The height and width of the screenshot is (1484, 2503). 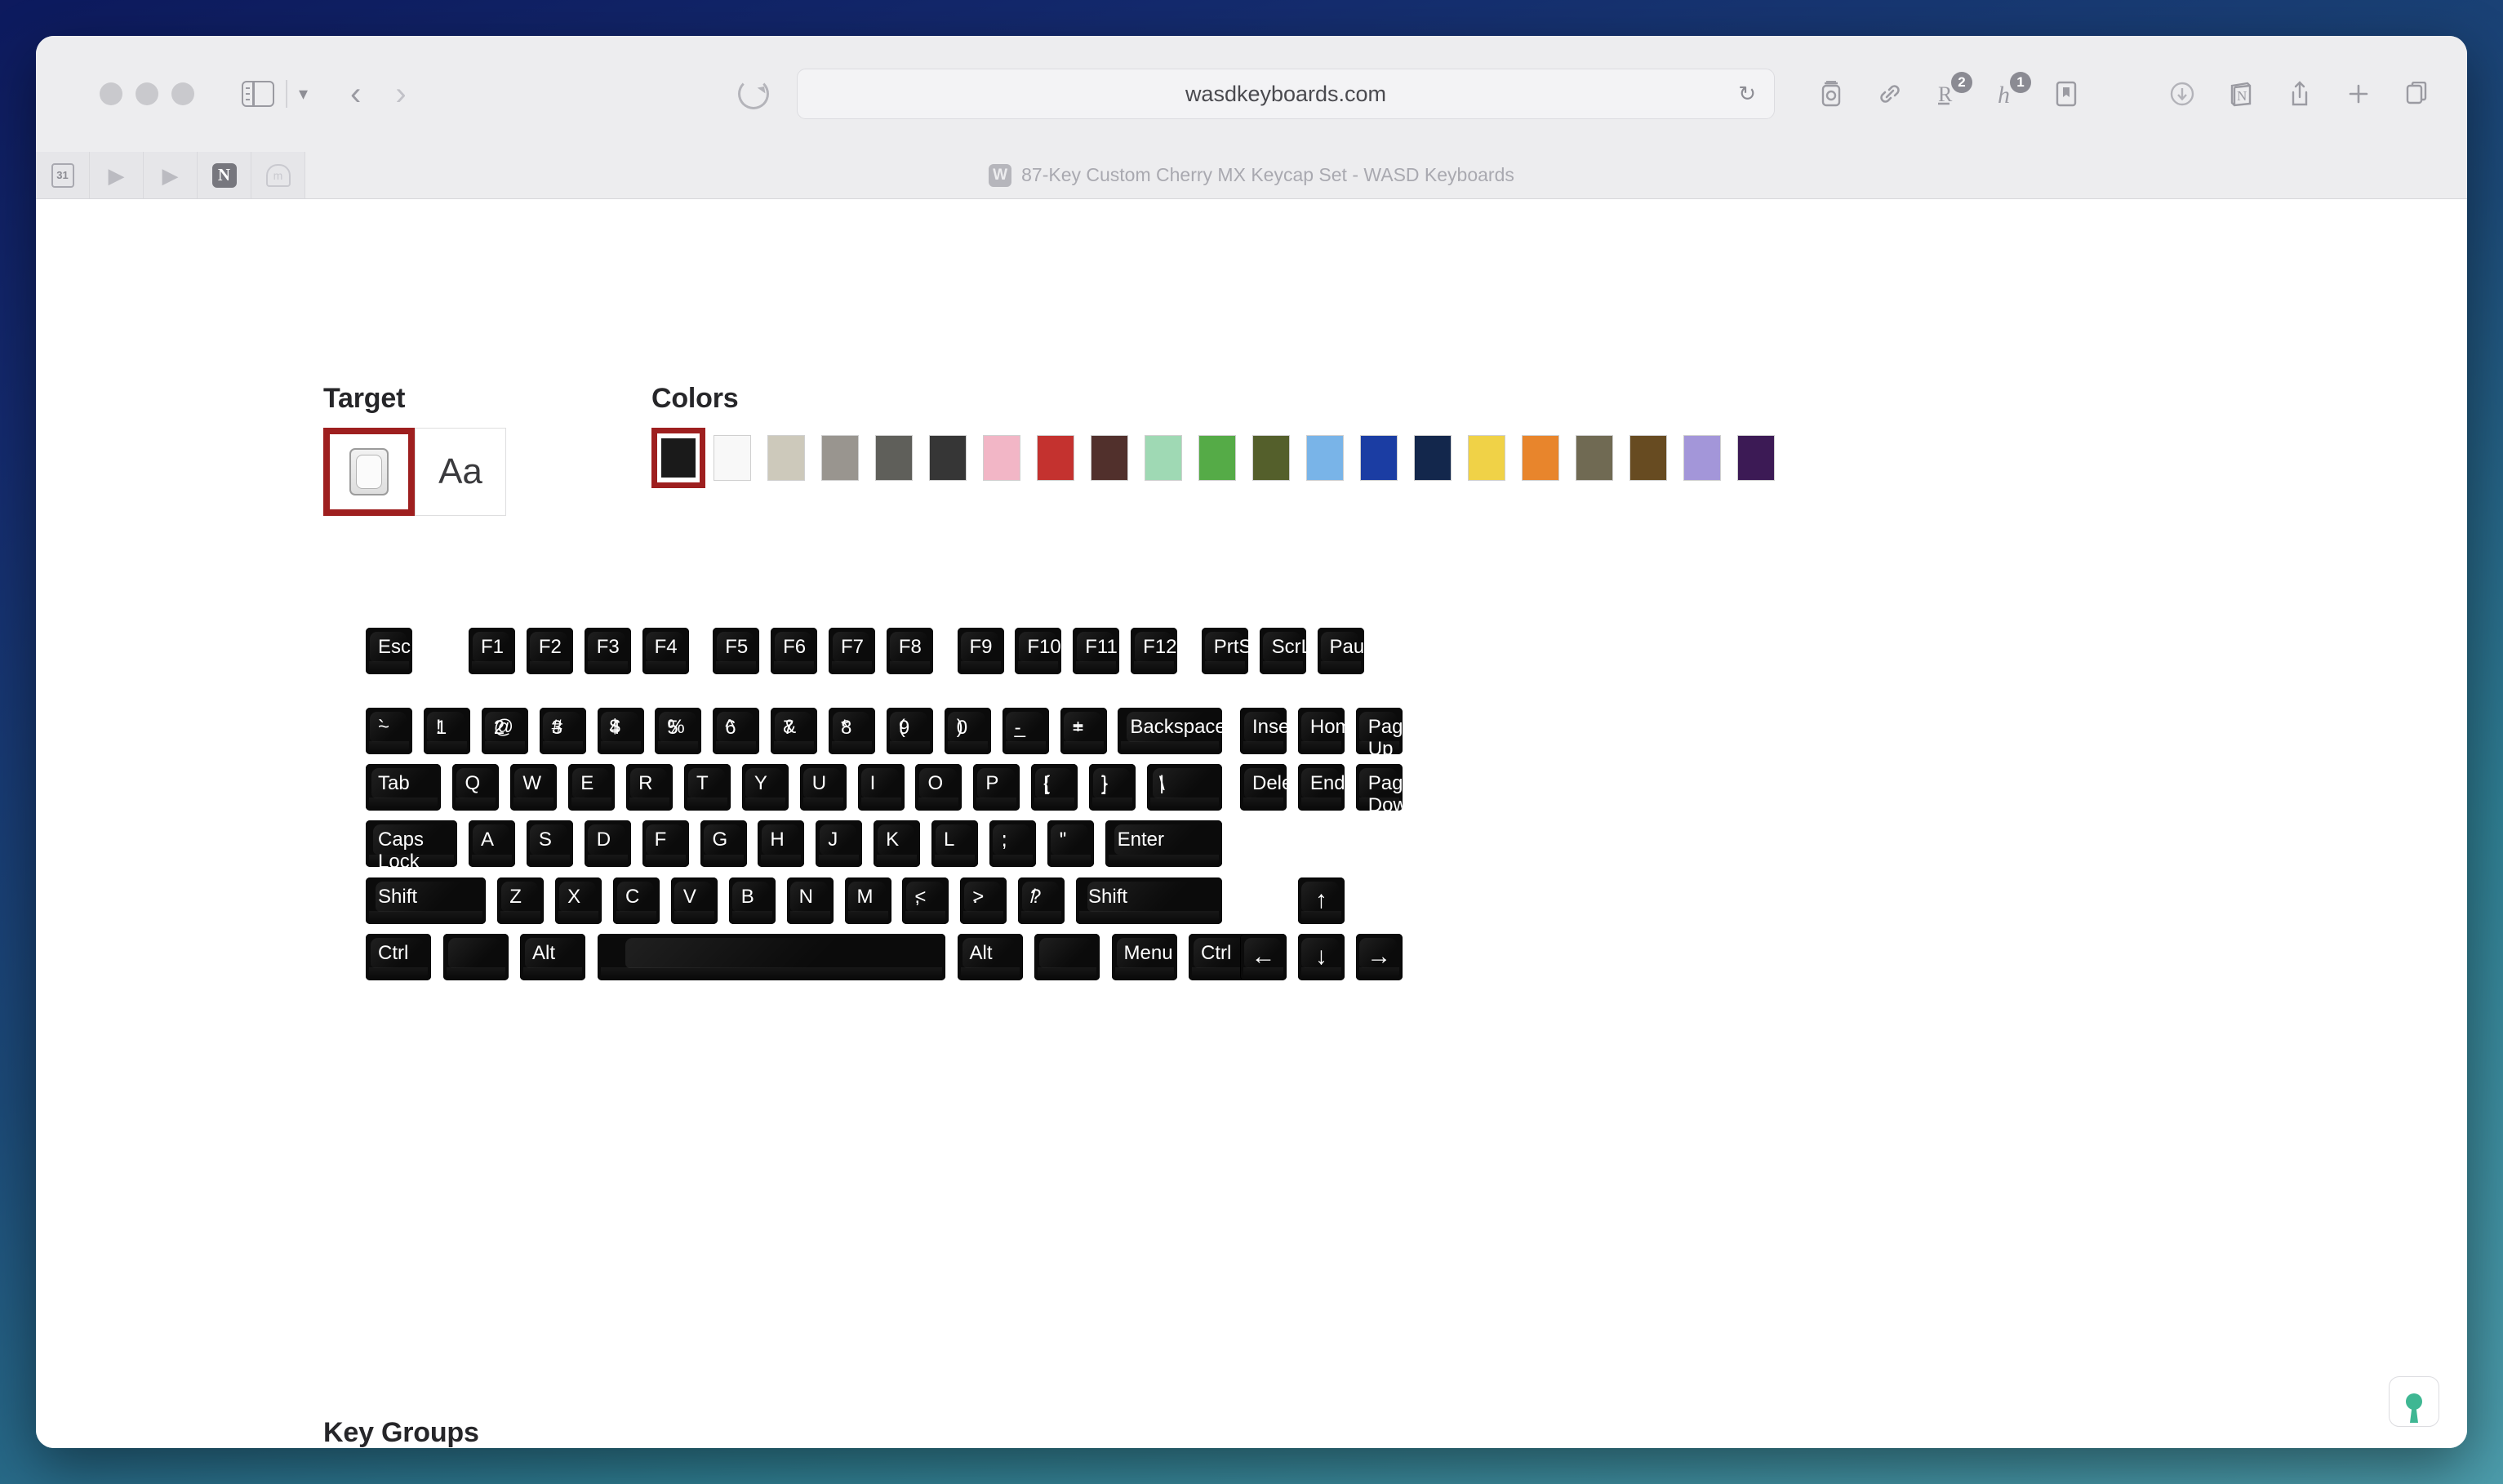 What do you see at coordinates (1171, 730) in the screenshot?
I see `key-backspace: Backspace` at bounding box center [1171, 730].